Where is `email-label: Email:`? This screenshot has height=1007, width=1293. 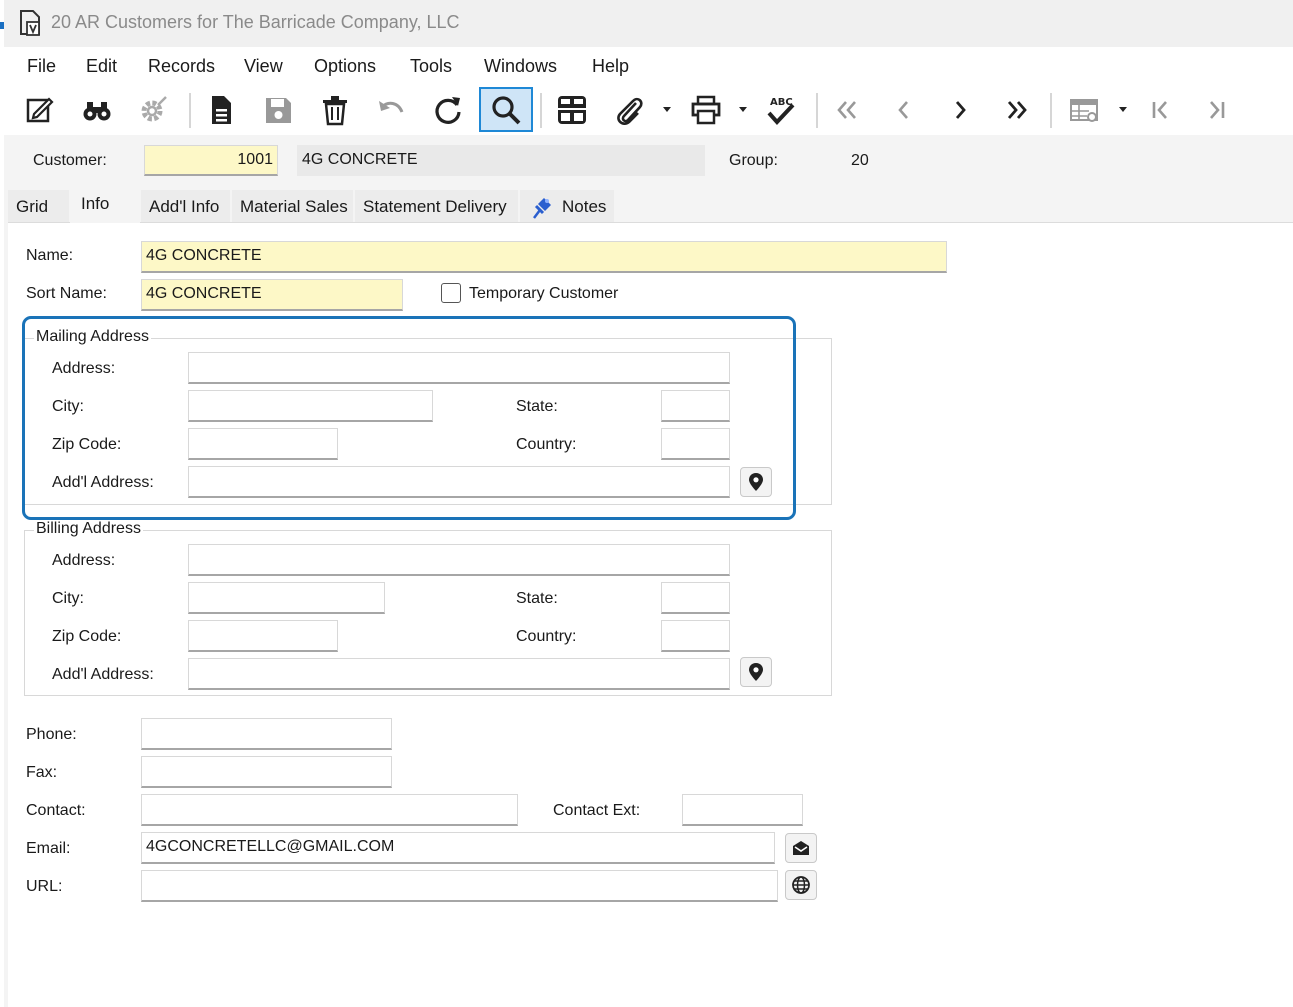
email-label: Email: is located at coordinates (48, 848).